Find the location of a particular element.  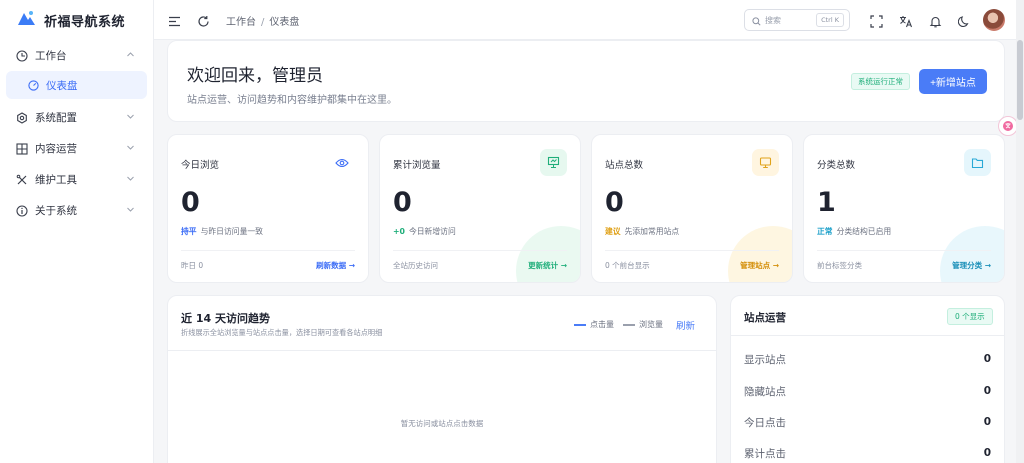

info-icon is located at coordinates (22, 210).